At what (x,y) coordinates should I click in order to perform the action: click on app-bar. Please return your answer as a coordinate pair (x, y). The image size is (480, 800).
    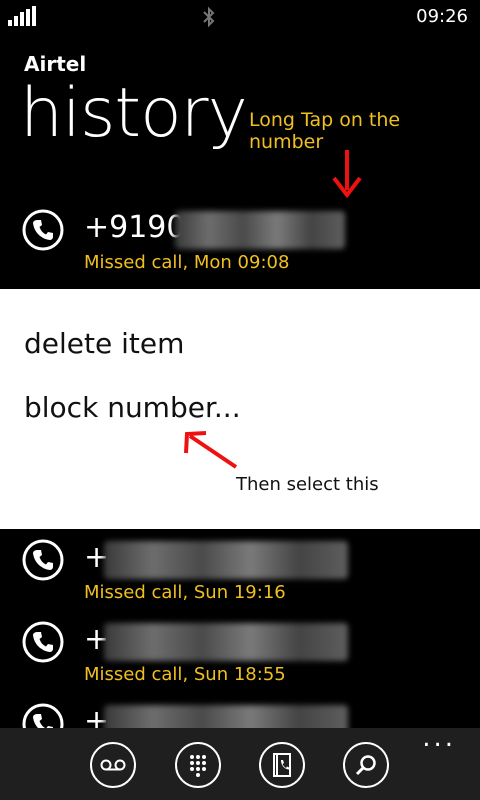
    Looking at the image, I should click on (240, 764).